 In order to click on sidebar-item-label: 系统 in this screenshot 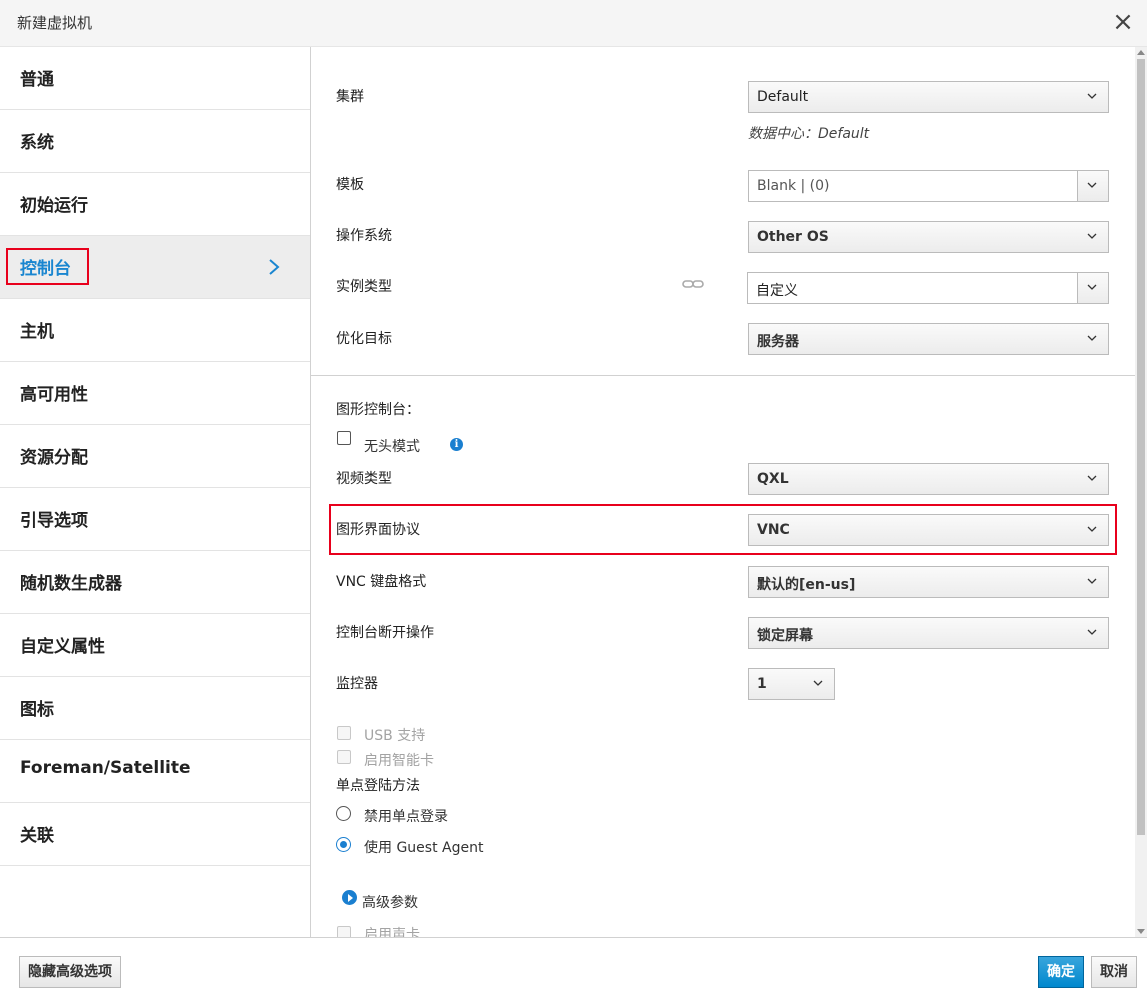, I will do `click(37, 143)`.